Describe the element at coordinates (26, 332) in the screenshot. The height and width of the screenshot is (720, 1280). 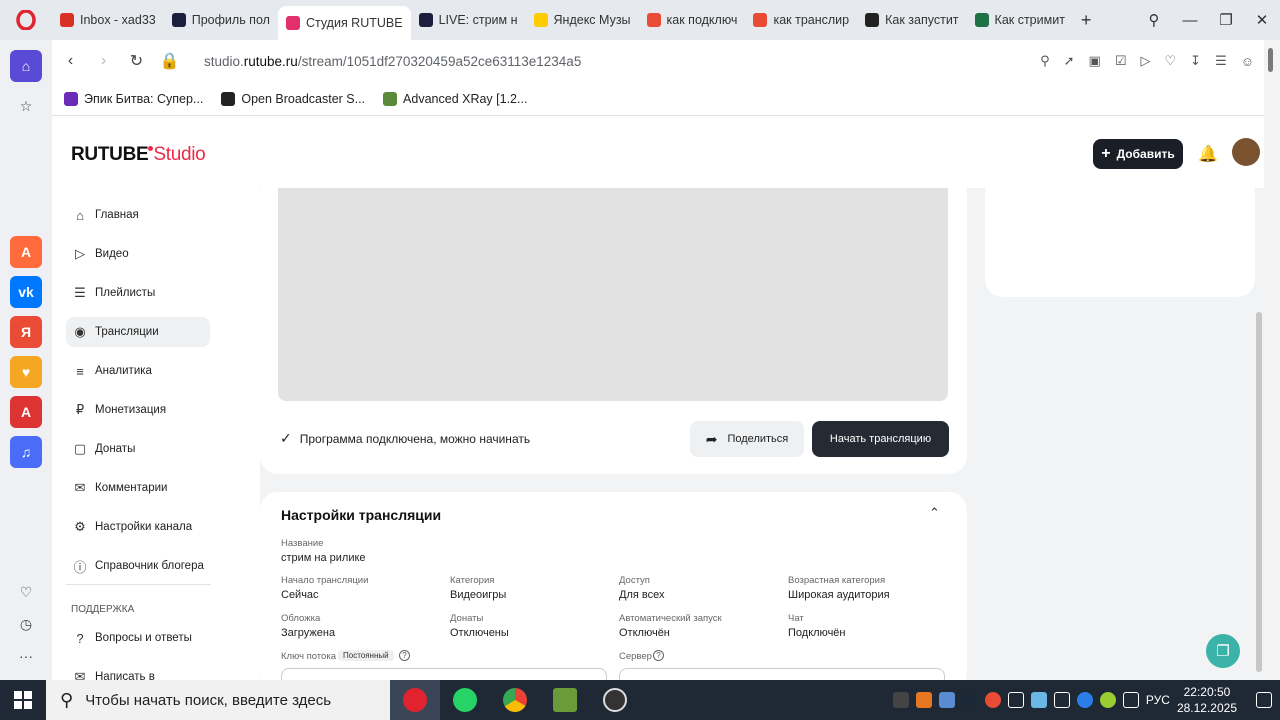
I see `yandex-icon: Я` at that location.